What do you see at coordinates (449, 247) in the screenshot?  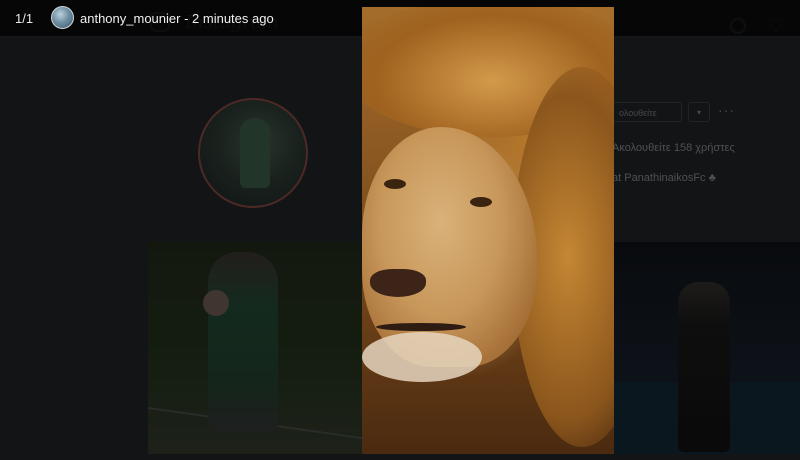 I see `lion-face` at bounding box center [449, 247].